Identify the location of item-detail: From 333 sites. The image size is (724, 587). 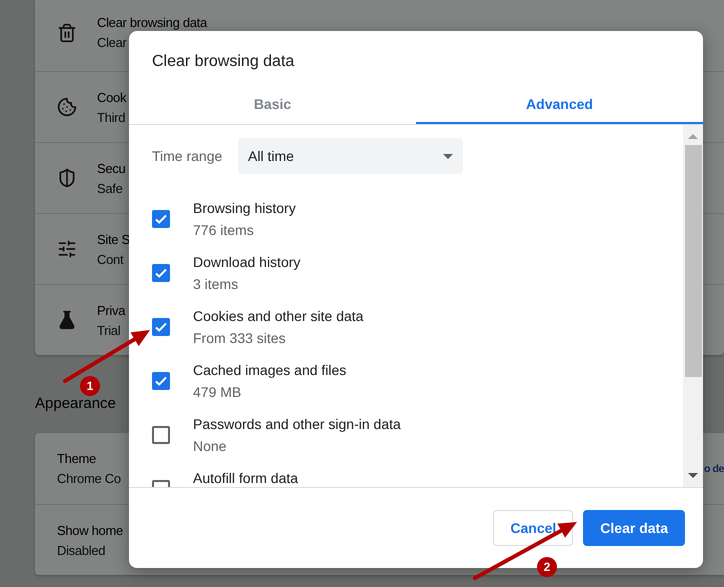
(239, 338).